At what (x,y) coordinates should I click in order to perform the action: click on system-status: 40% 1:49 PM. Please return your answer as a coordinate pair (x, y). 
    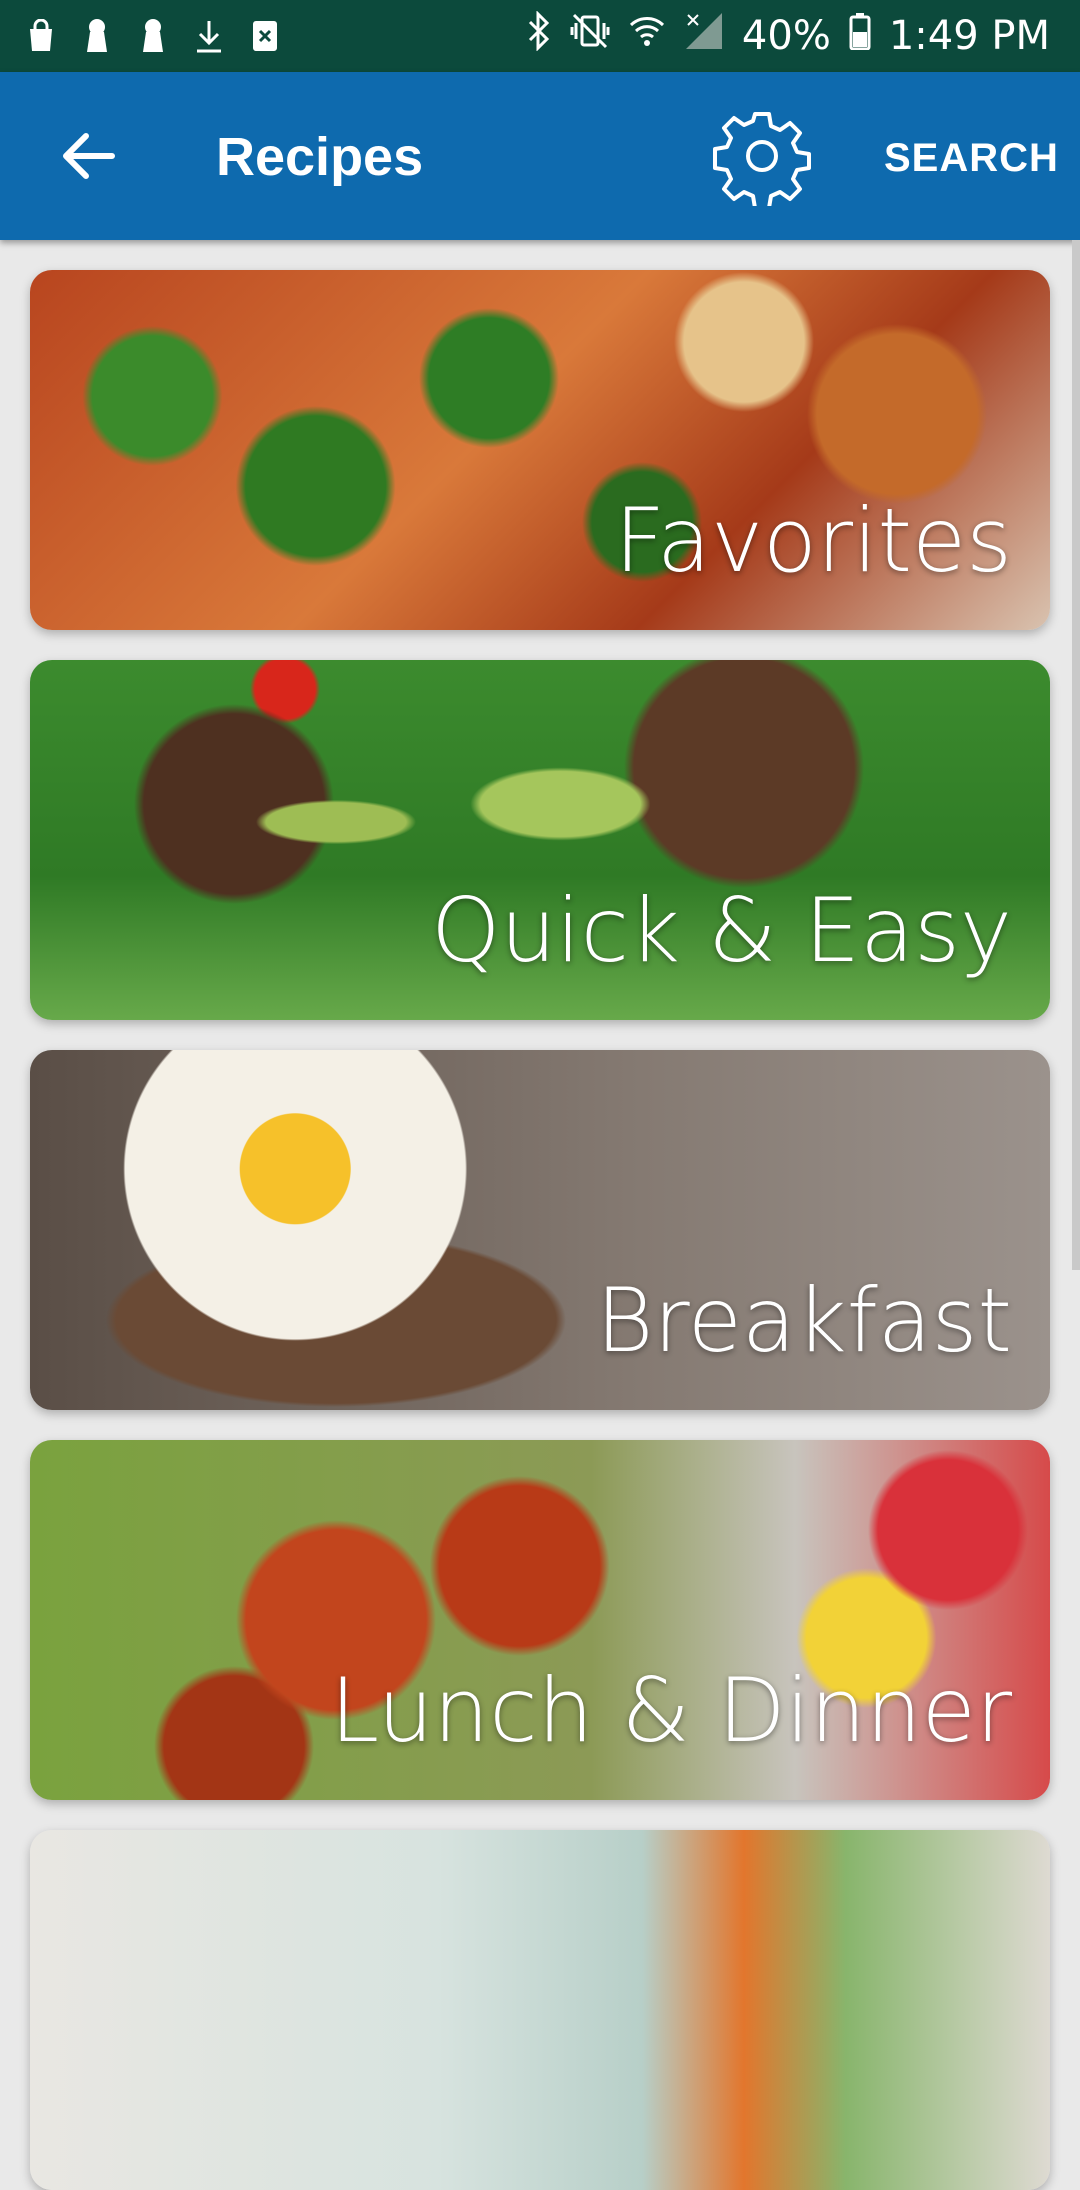
    Looking at the image, I should click on (803, 35).